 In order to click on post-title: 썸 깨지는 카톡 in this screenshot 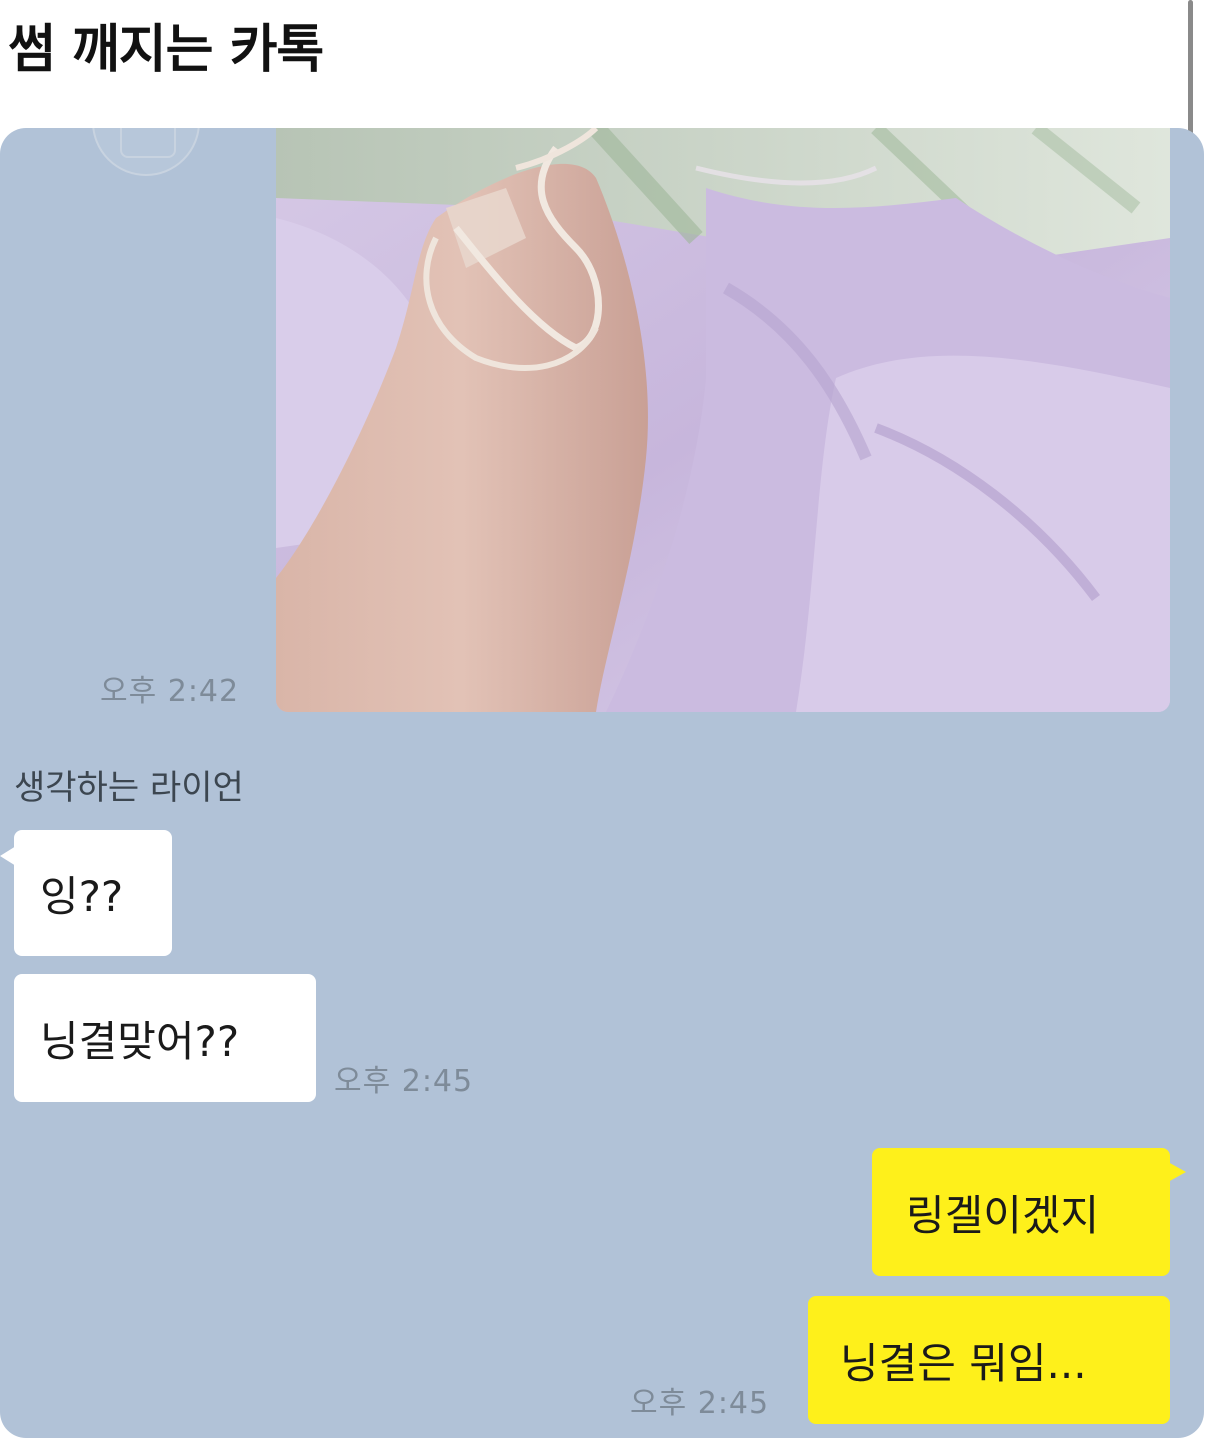, I will do `click(166, 50)`.